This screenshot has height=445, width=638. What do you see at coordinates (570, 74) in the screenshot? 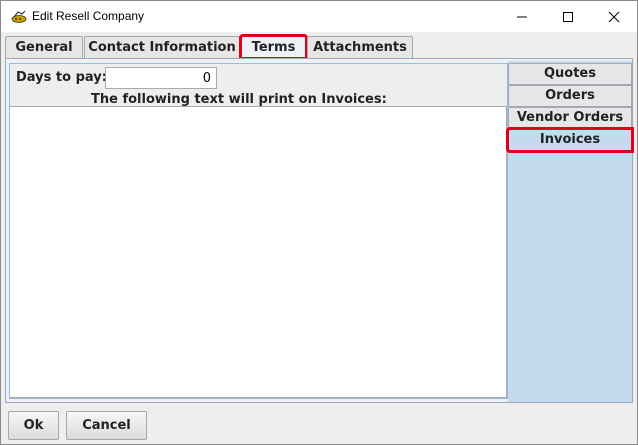
I see `side-tab-quotes: Quotes` at bounding box center [570, 74].